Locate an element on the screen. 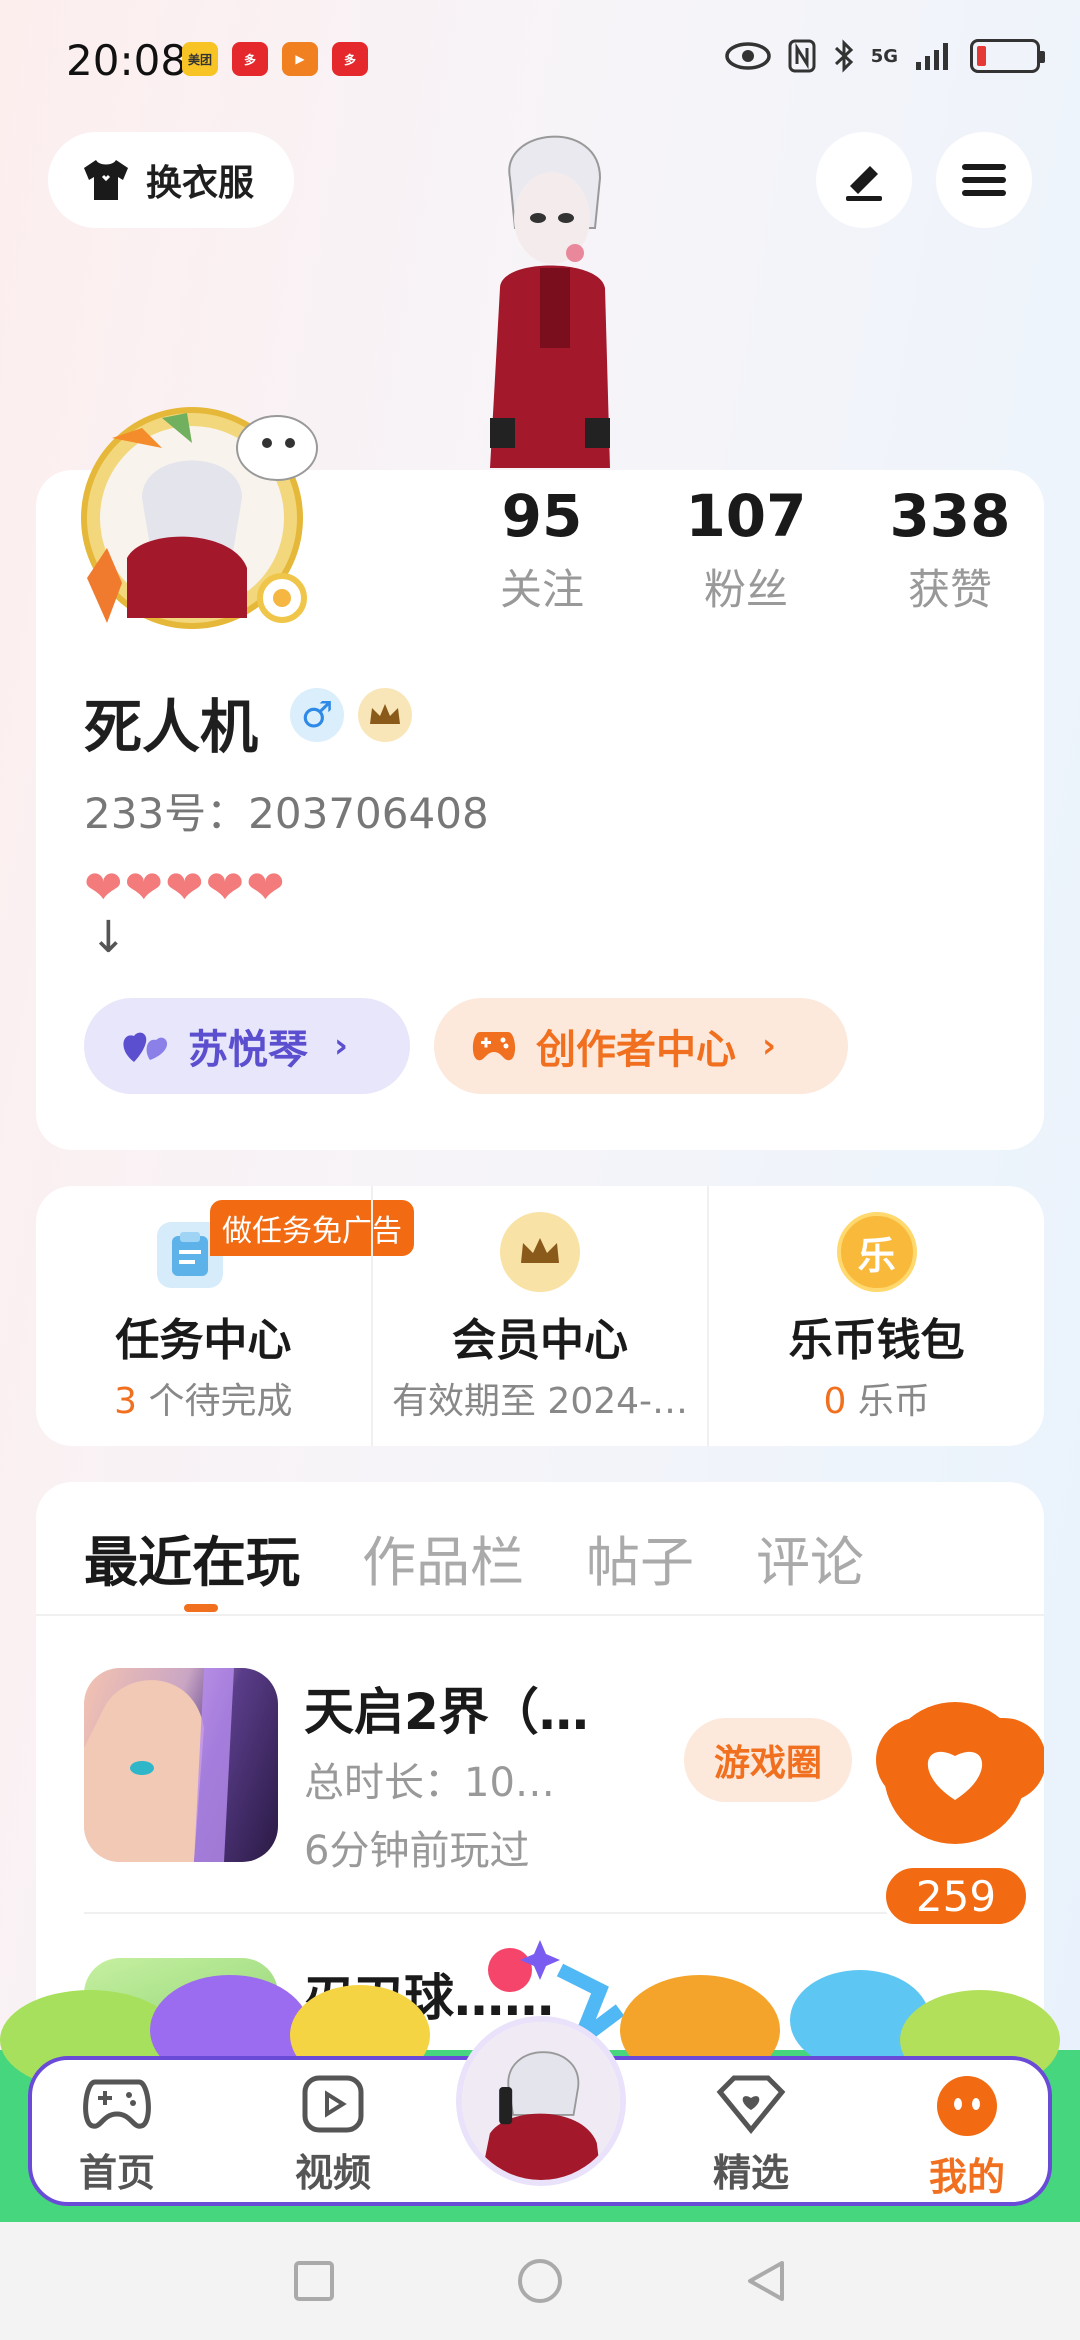  stat-likes: 338 获赞 is located at coordinates (950, 549).